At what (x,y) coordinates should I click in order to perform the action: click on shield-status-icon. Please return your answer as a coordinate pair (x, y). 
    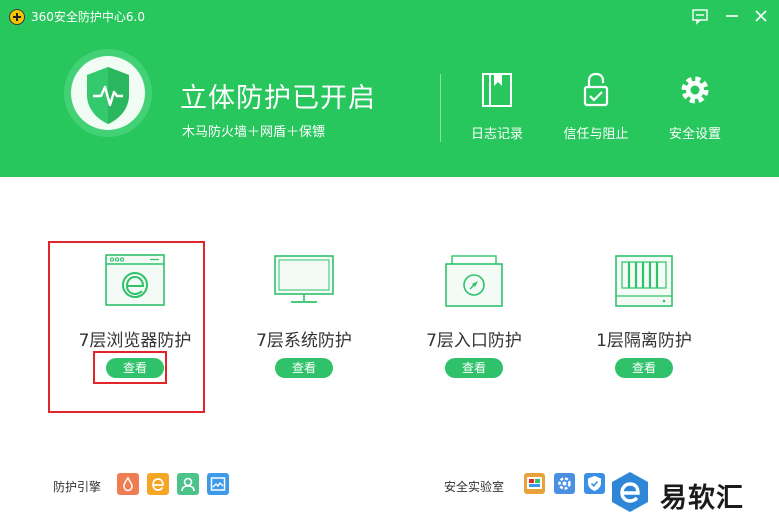
    Looking at the image, I should click on (108, 97).